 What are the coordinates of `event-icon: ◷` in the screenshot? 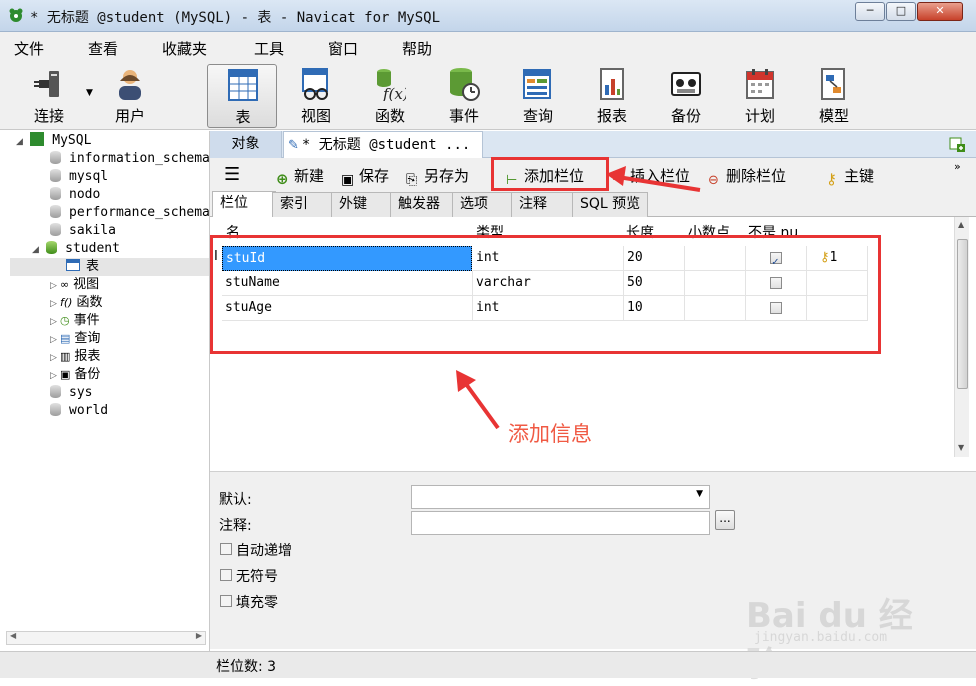 It's located at (65, 320).